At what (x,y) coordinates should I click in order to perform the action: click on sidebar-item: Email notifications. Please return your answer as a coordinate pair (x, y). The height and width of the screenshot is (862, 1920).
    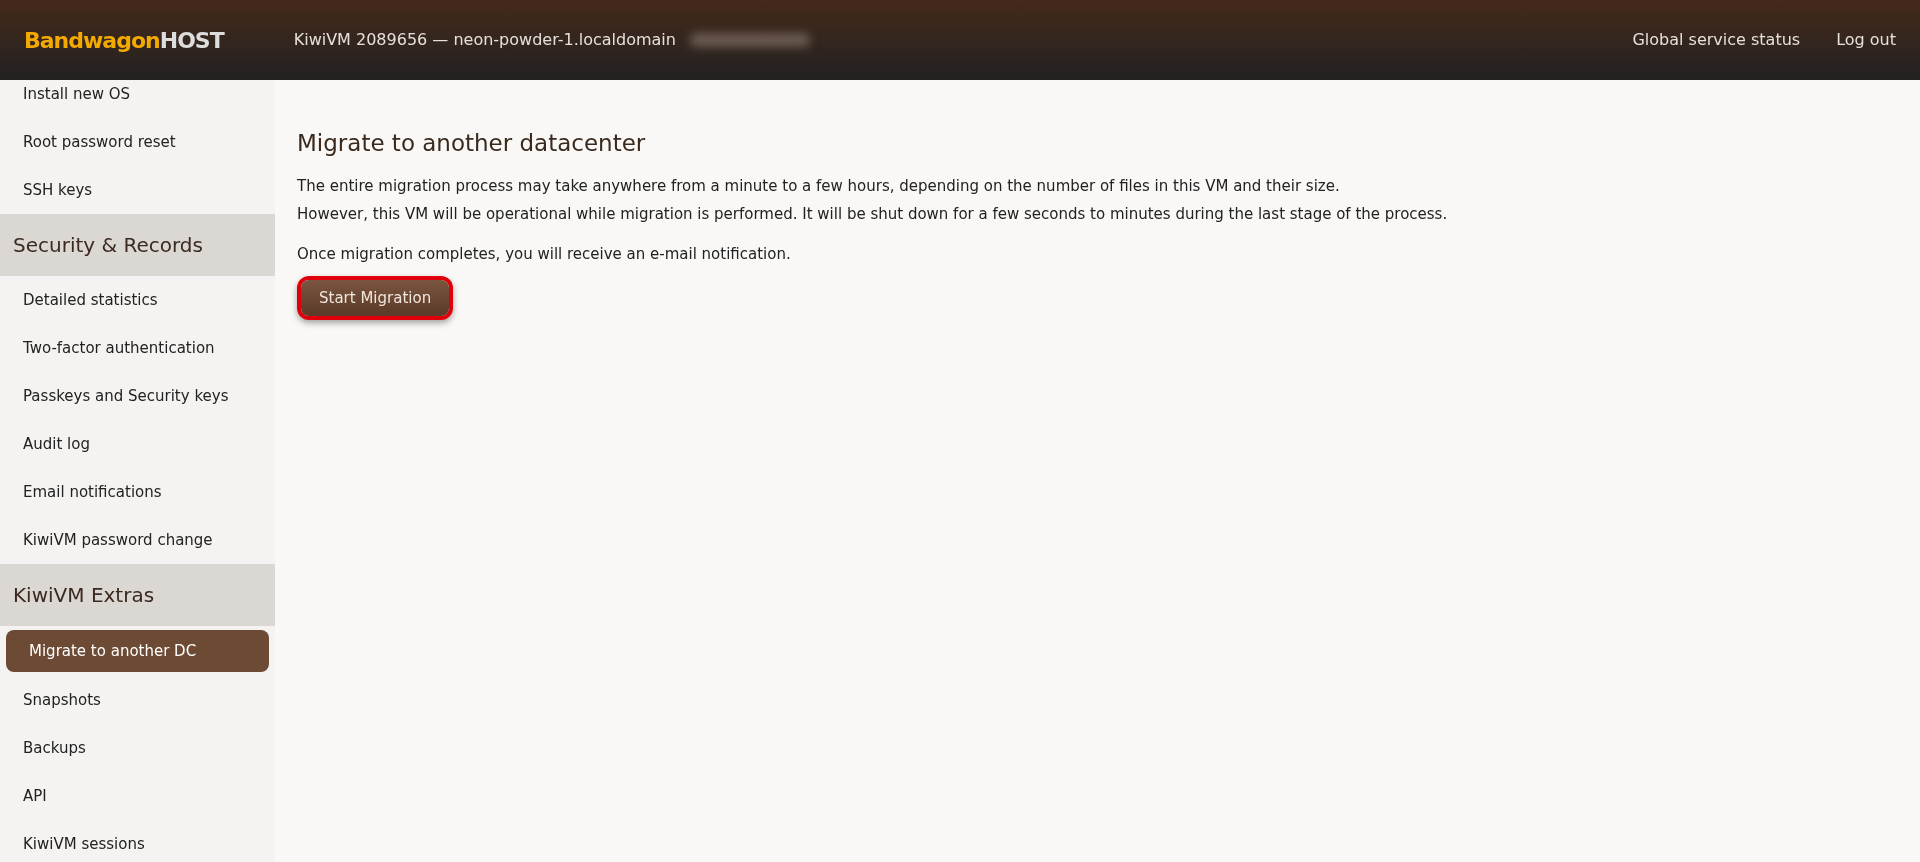
    Looking at the image, I should click on (137, 492).